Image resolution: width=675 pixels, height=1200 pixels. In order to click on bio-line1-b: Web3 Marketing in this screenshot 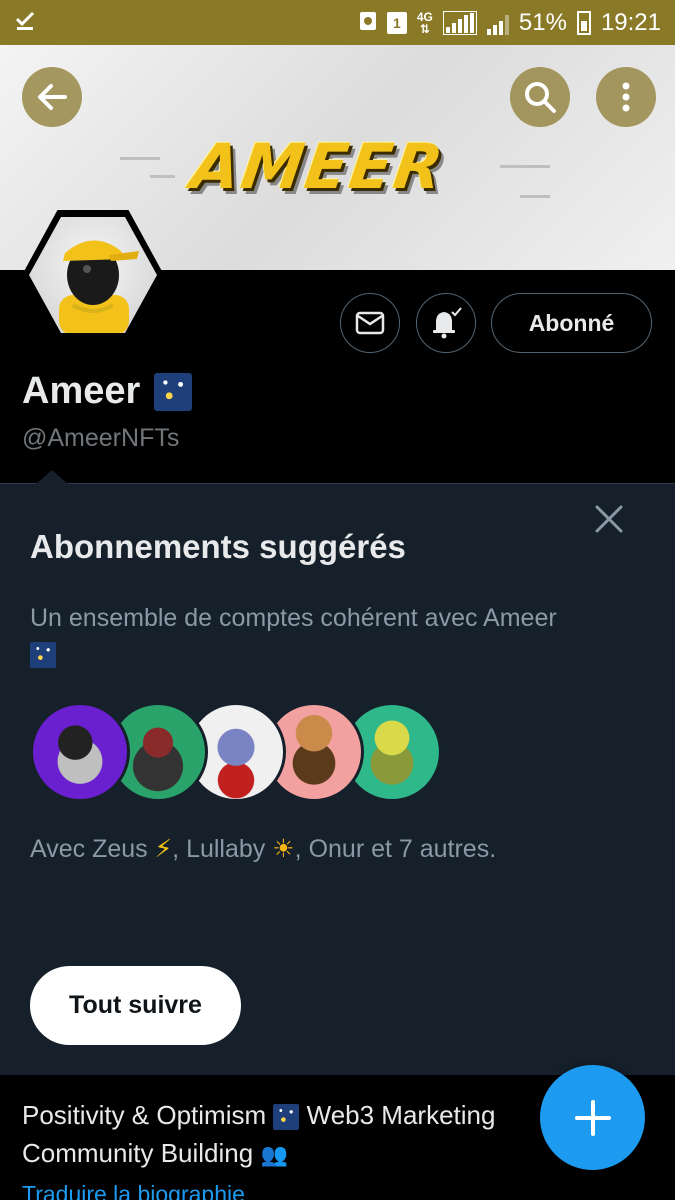, I will do `click(401, 1115)`.